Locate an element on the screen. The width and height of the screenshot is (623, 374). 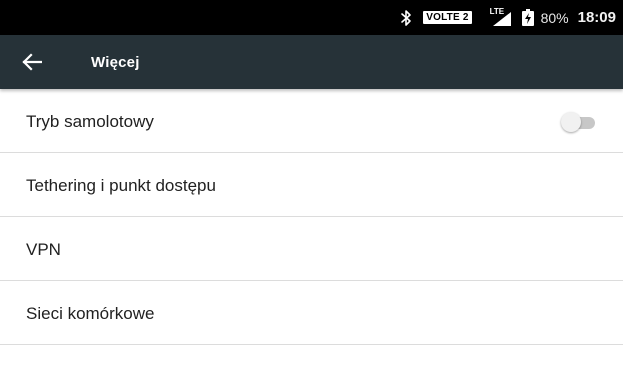
page-title: Więcej is located at coordinates (115, 62).